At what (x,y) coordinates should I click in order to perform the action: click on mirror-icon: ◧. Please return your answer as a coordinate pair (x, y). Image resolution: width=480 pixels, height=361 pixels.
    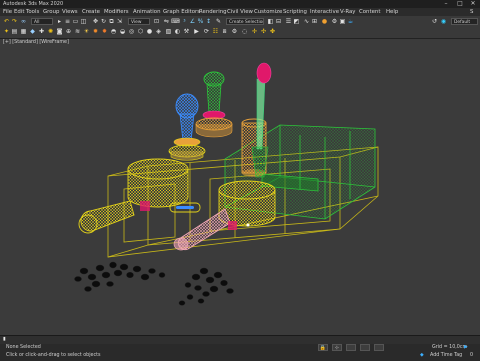
    Looking at the image, I should click on (270, 21).